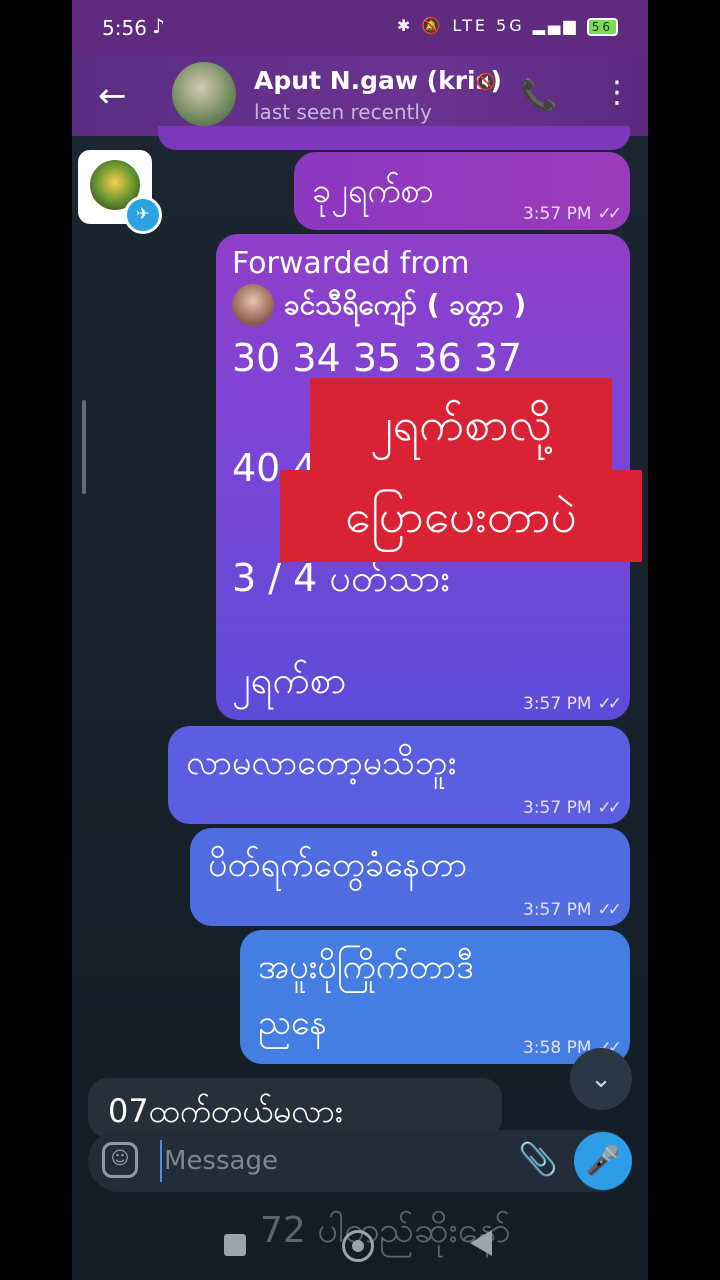 This screenshot has height=1280, width=720. I want to click on last-seen-status: last seen recently, so click(343, 112).